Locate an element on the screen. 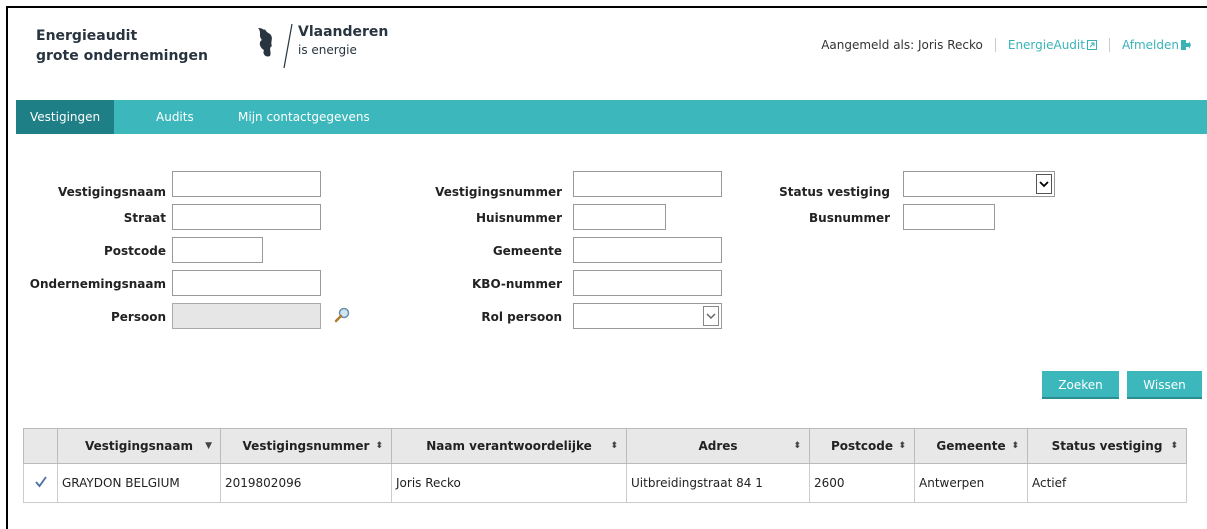  column-header-vestigingsnummer: Vestigingsnummer ⬍ is located at coordinates (306, 446).